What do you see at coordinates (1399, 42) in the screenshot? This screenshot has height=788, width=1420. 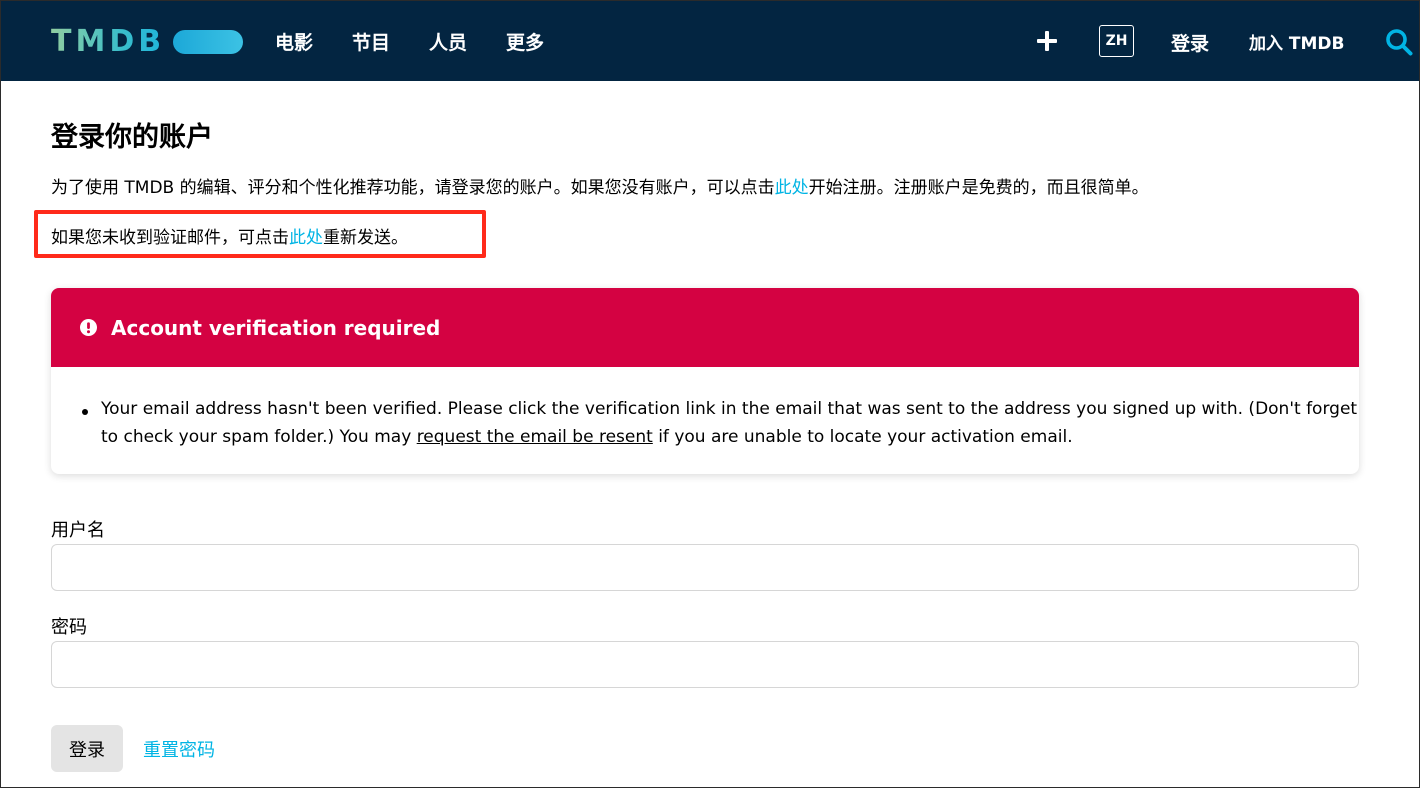 I see `search-icon` at bounding box center [1399, 42].